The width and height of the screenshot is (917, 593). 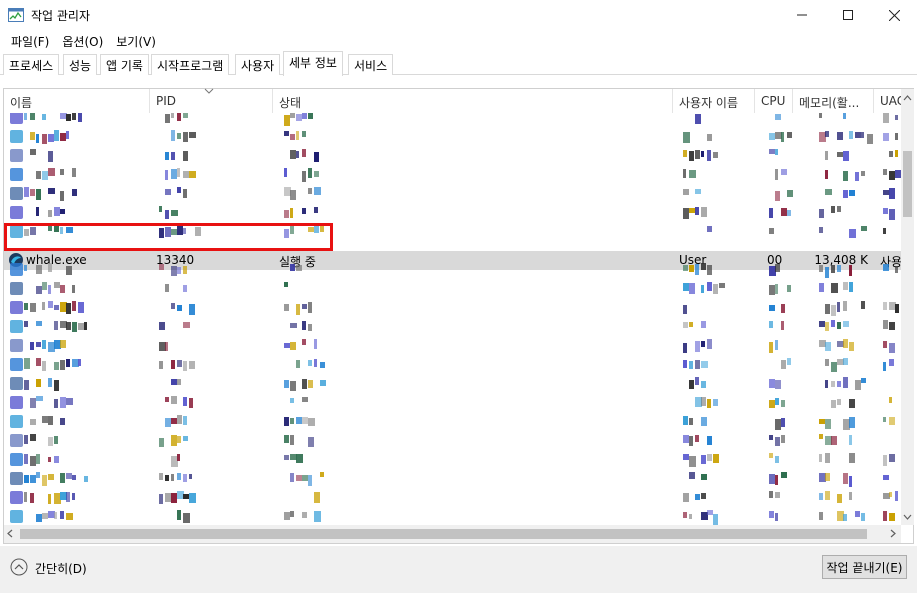 I want to click on column-name: 이름, so click(x=77, y=101).